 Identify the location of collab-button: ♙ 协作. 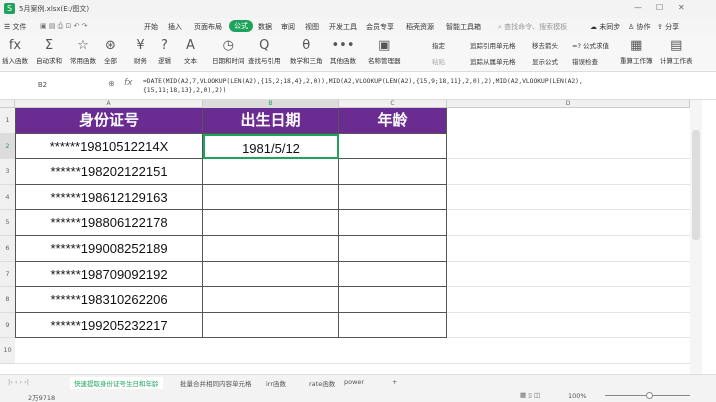
(639, 27).